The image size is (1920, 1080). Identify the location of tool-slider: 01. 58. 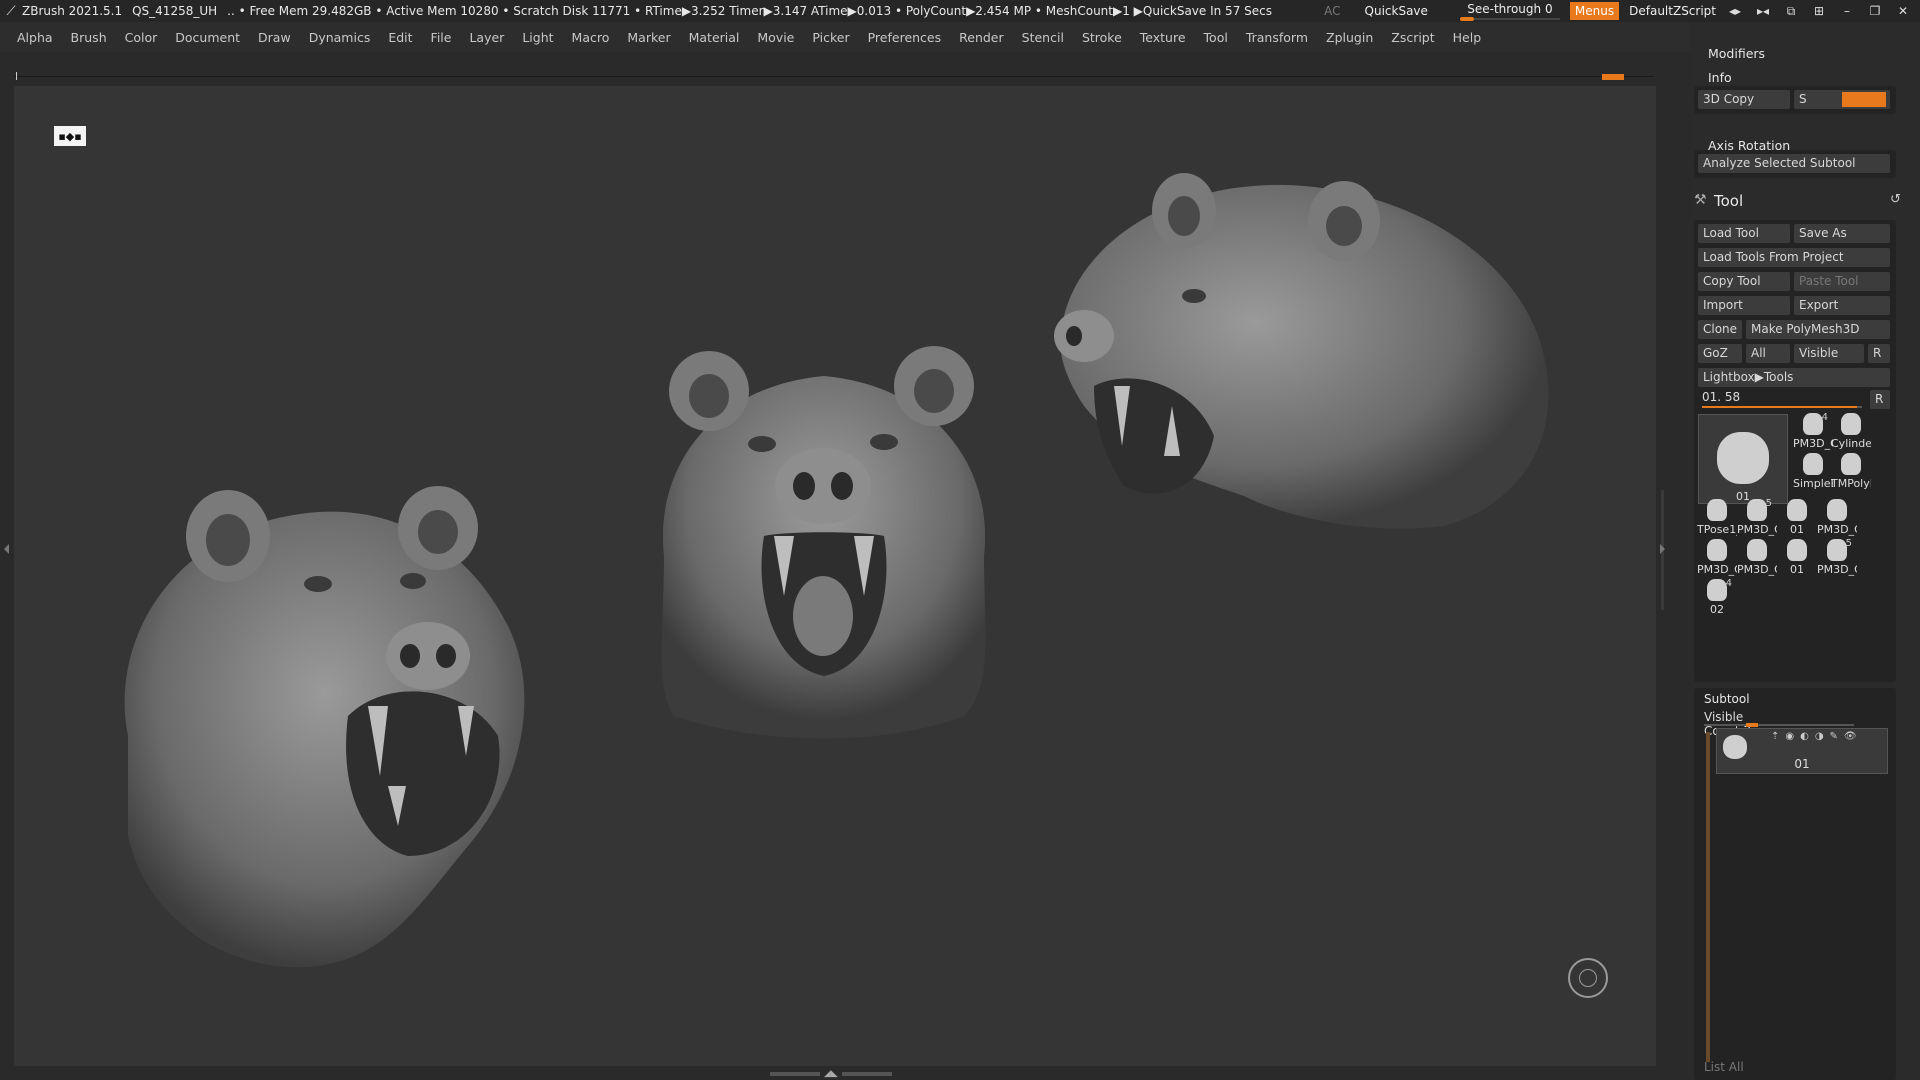
(1797, 399).